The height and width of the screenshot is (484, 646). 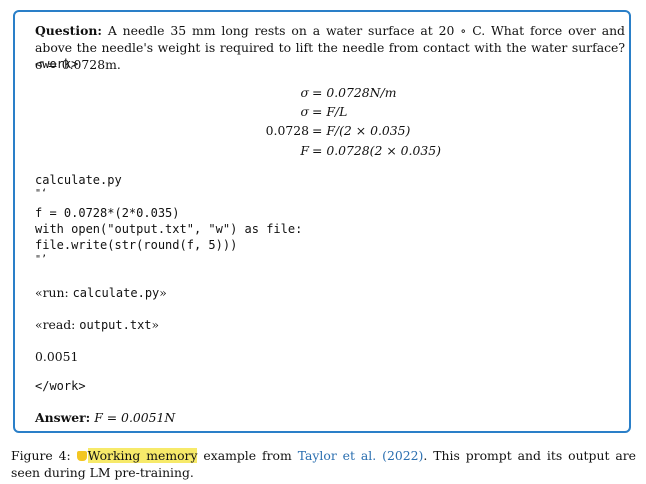 I want to click on answer-label: Answer:, so click(x=63, y=417).